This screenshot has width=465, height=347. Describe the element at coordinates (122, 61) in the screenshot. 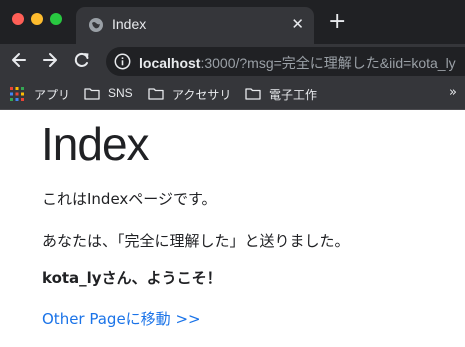

I see `info-icon` at that location.